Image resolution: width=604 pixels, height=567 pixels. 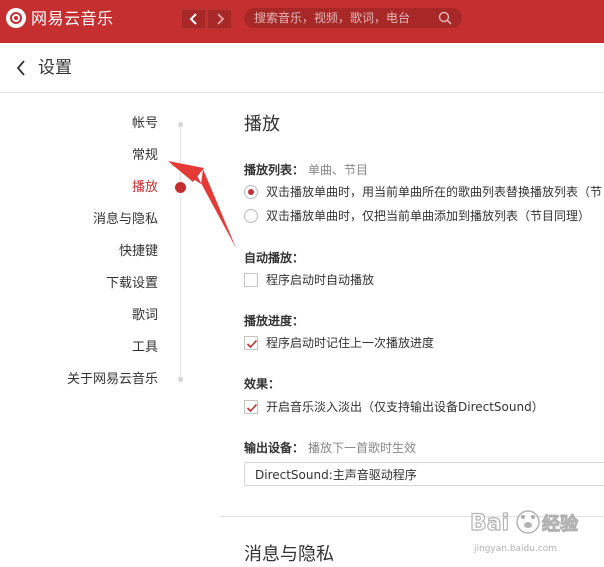 I want to click on output-device-select: DirectSound:主声音驱动程序, so click(x=424, y=474).